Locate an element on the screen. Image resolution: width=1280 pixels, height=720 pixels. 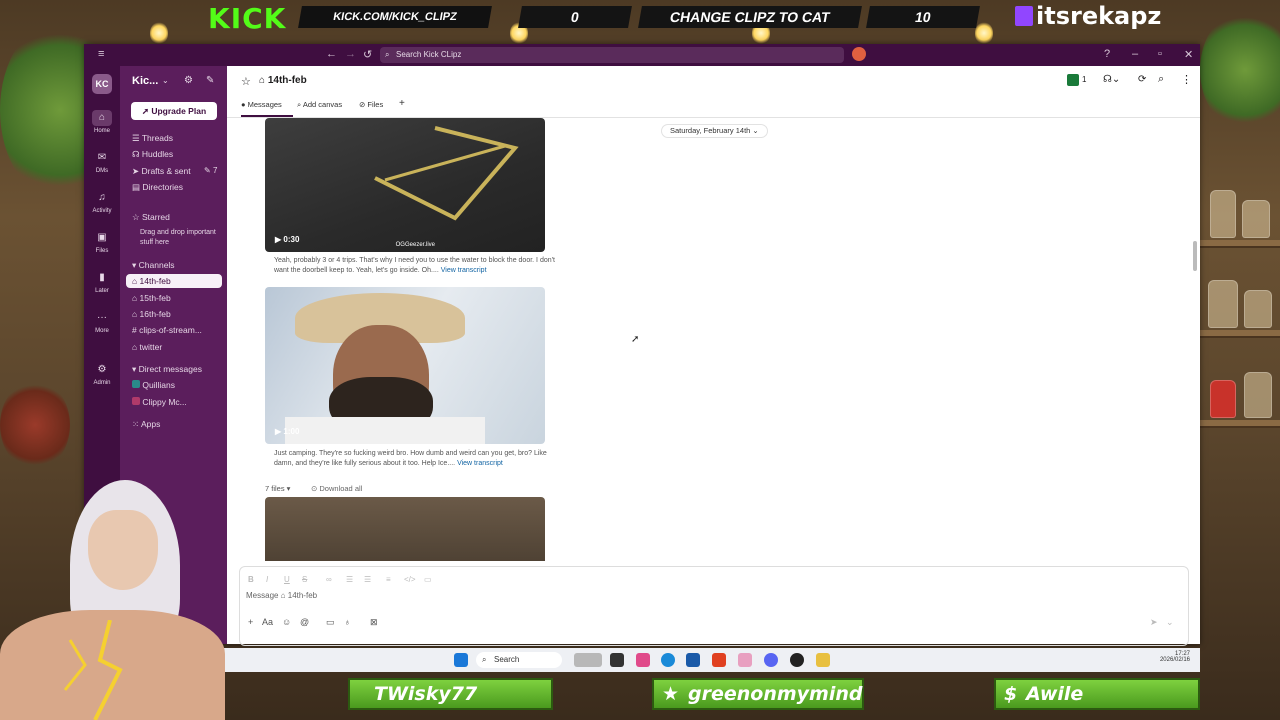
copilot-icon is located at coordinates (643, 660).